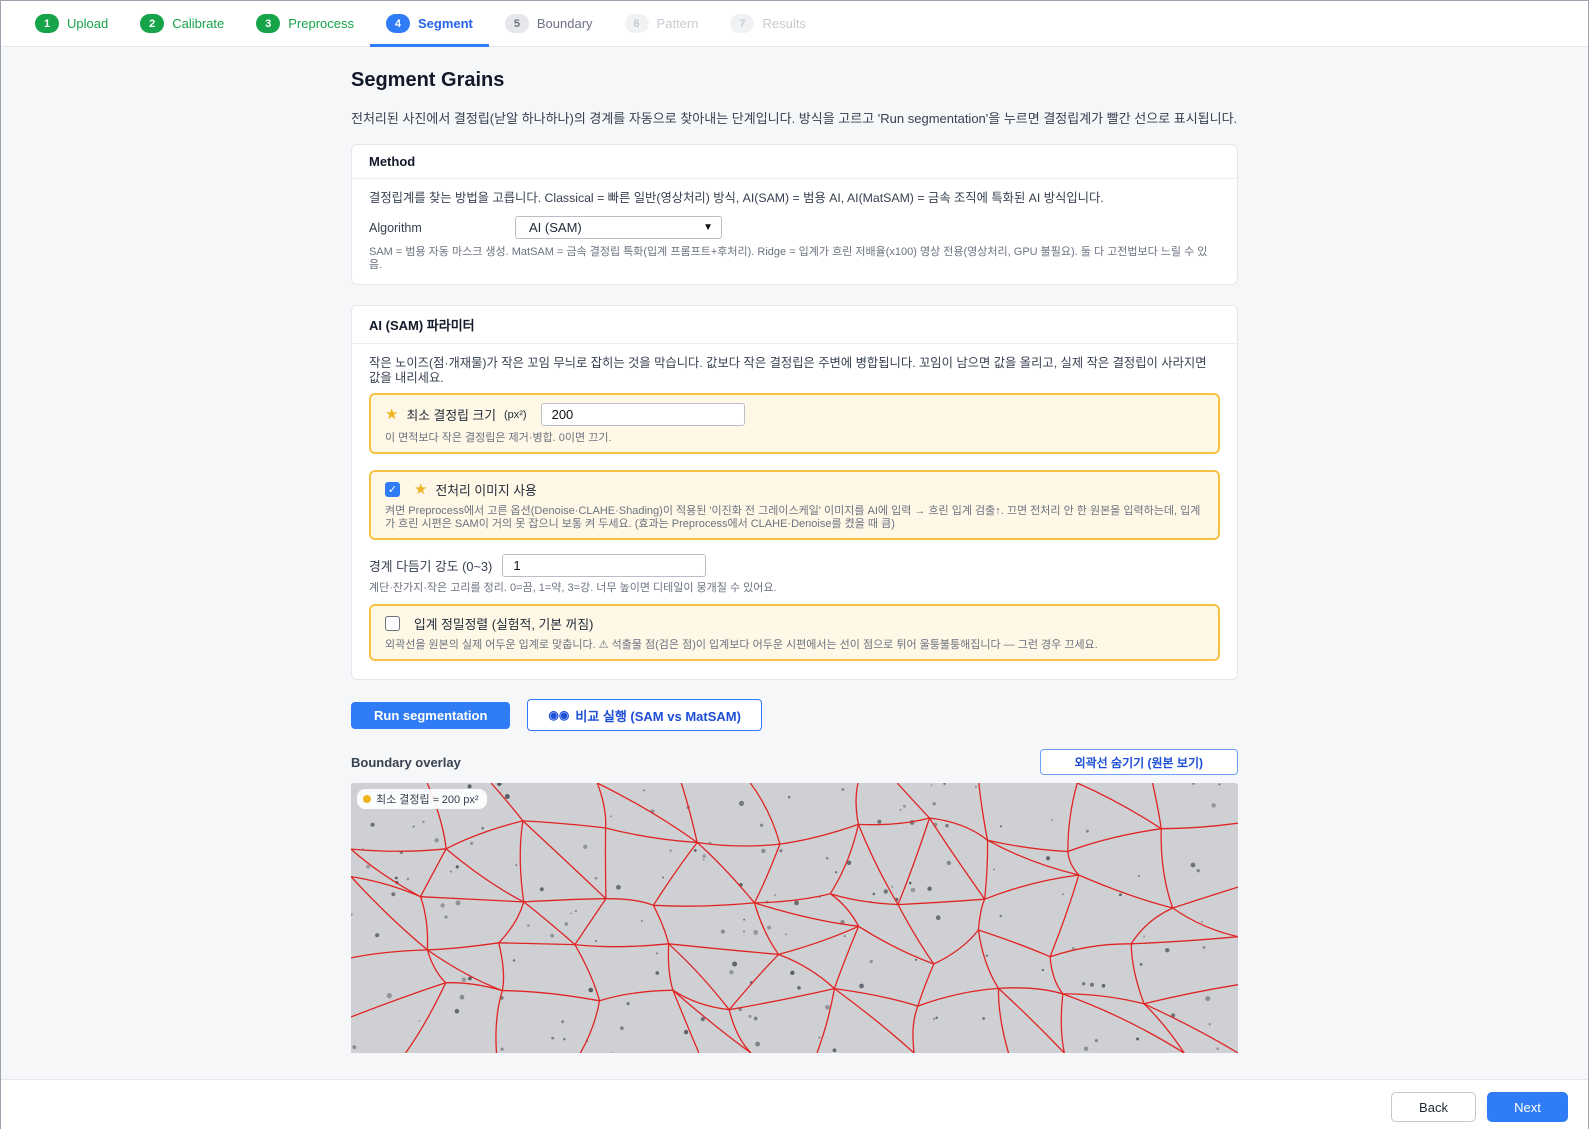 This screenshot has height=1129, width=1589. Describe the element at coordinates (445, 23) in the screenshot. I see `step-label: Segment` at that location.